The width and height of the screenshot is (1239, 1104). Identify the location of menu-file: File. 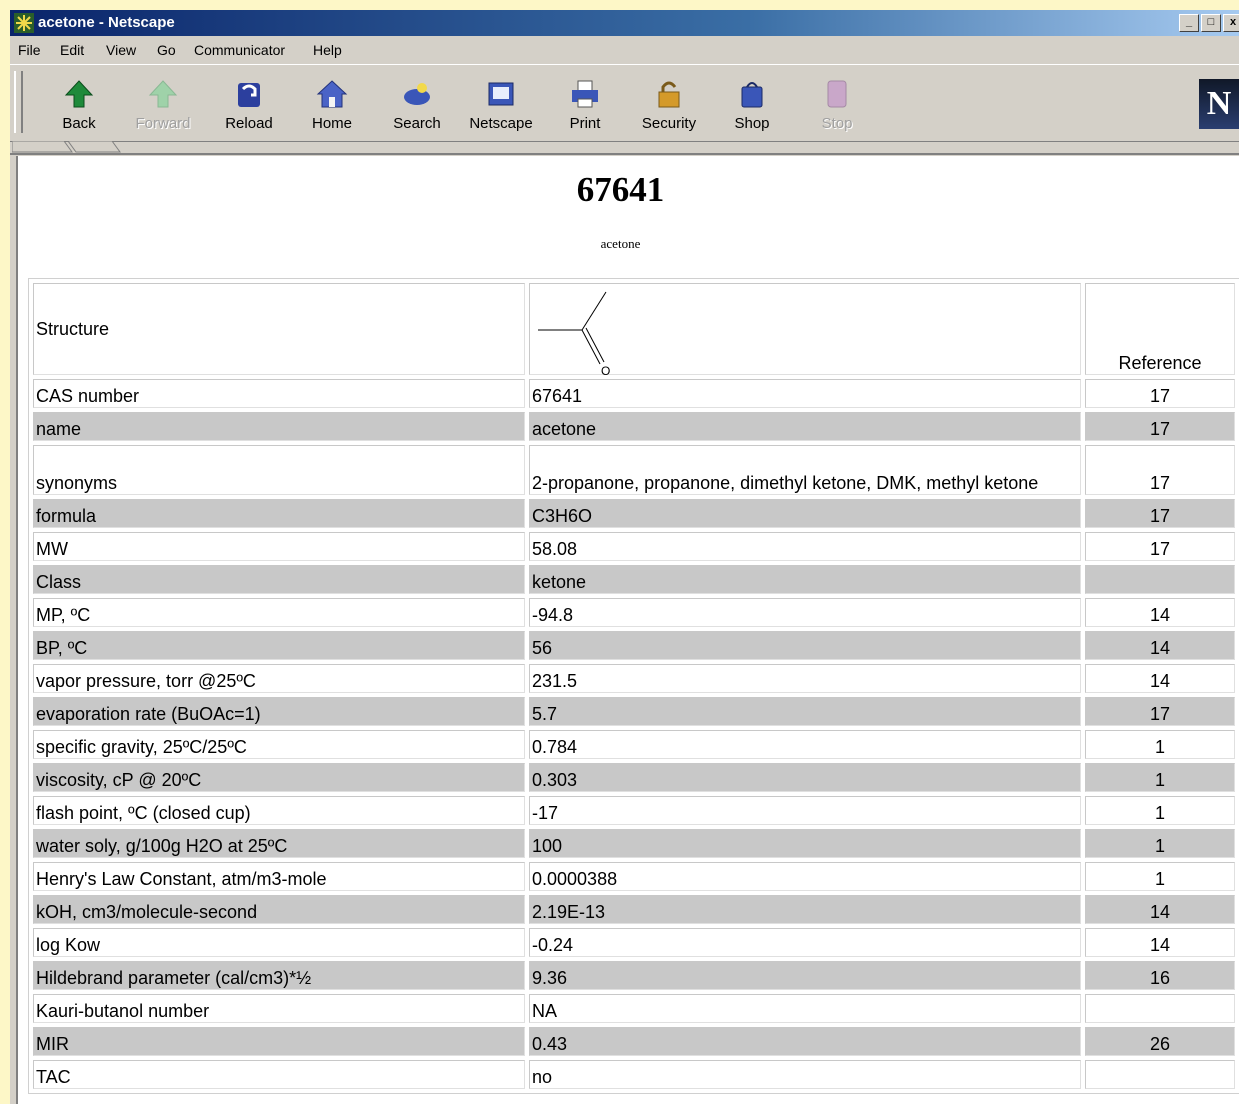
(29, 50).